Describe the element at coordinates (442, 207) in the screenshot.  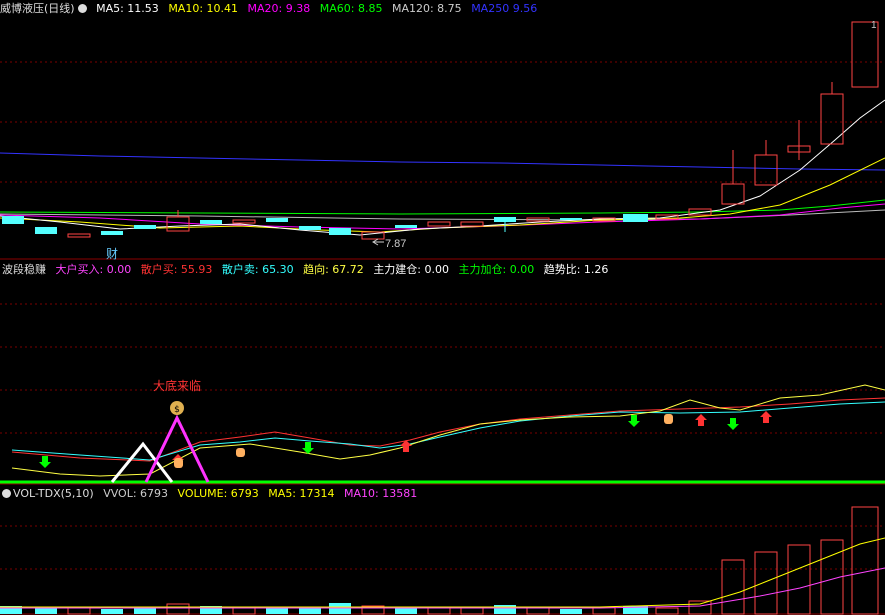
I see `ma60-line` at that location.